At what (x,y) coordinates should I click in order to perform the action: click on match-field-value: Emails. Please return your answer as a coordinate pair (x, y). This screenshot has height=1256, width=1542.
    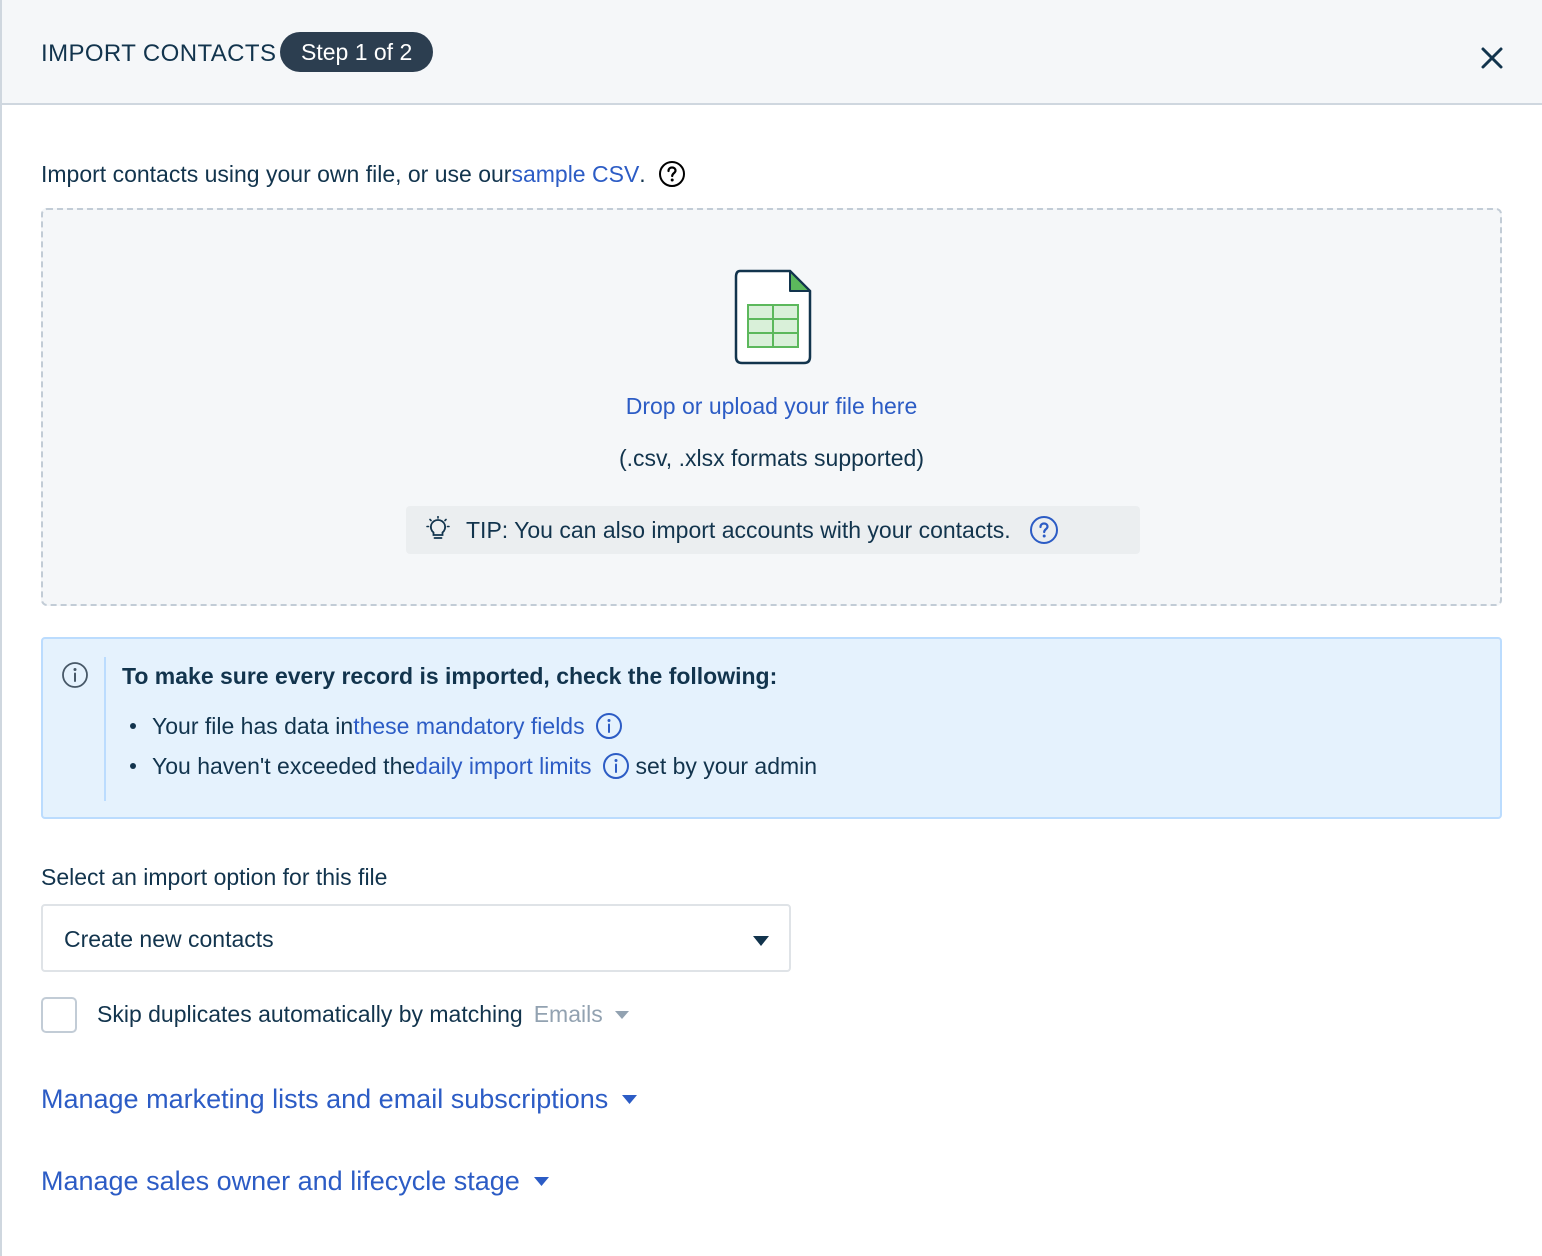
    Looking at the image, I should click on (568, 1014).